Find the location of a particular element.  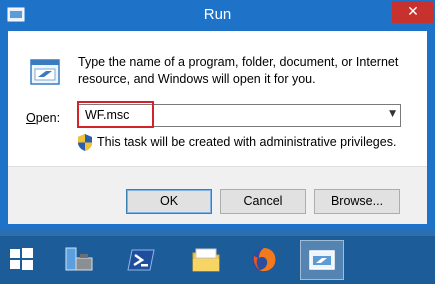

start-icon is located at coordinates (21, 259).